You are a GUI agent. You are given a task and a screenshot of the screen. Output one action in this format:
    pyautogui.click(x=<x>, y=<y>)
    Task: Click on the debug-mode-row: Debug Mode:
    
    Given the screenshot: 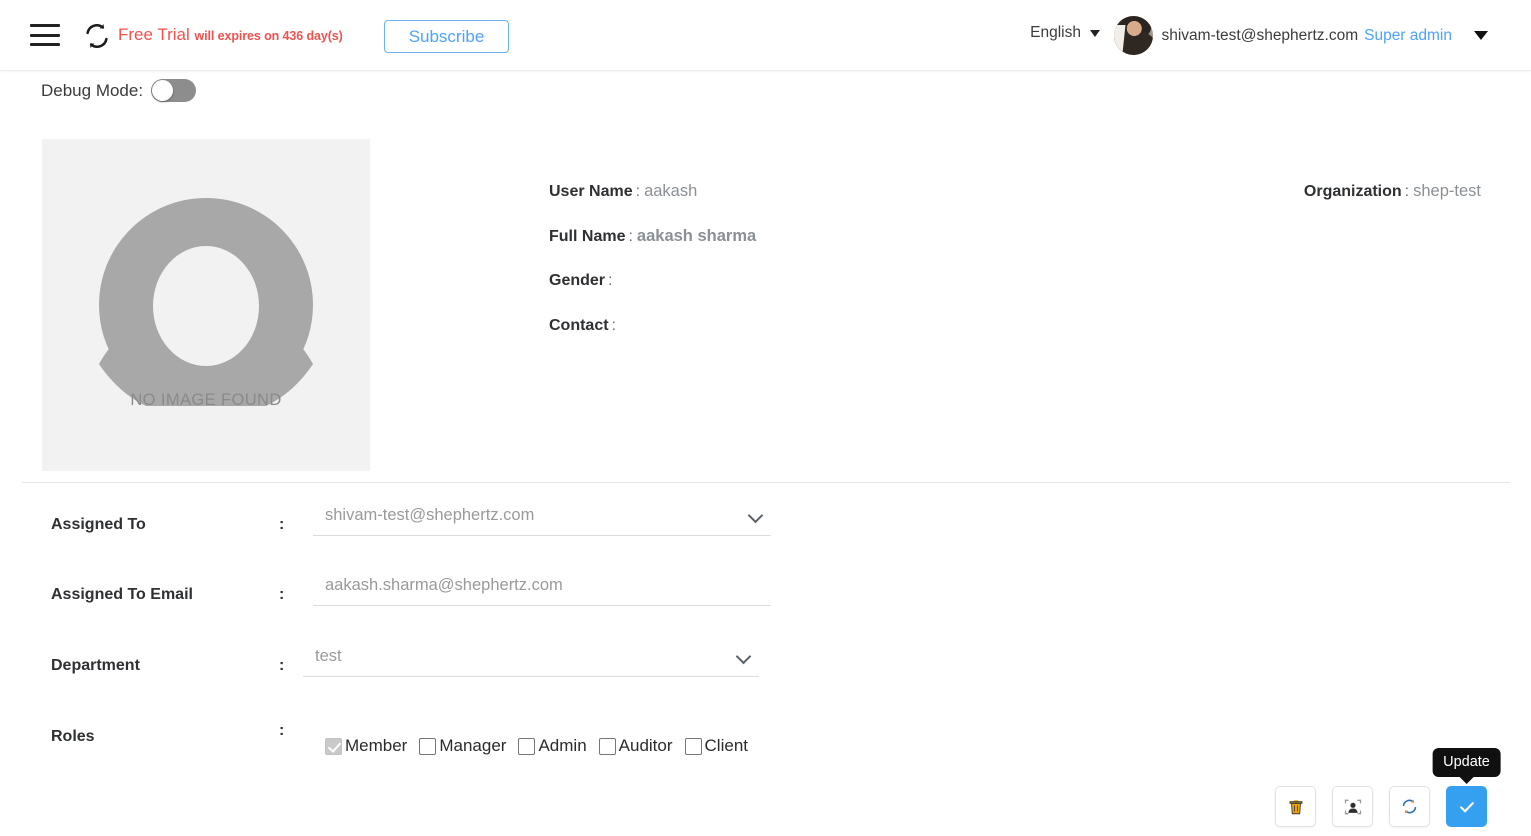 What is the action you would take?
    pyautogui.click(x=119, y=90)
    